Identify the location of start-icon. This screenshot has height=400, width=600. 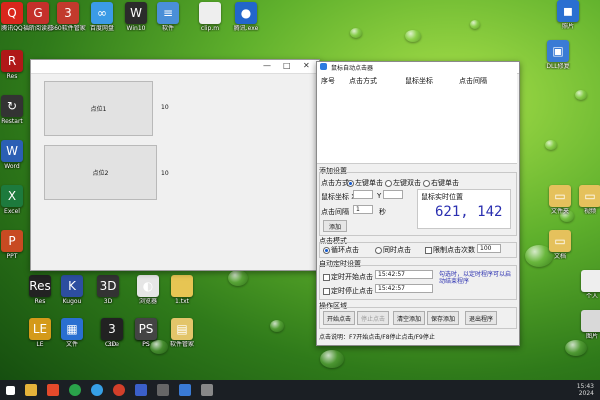
(10, 390).